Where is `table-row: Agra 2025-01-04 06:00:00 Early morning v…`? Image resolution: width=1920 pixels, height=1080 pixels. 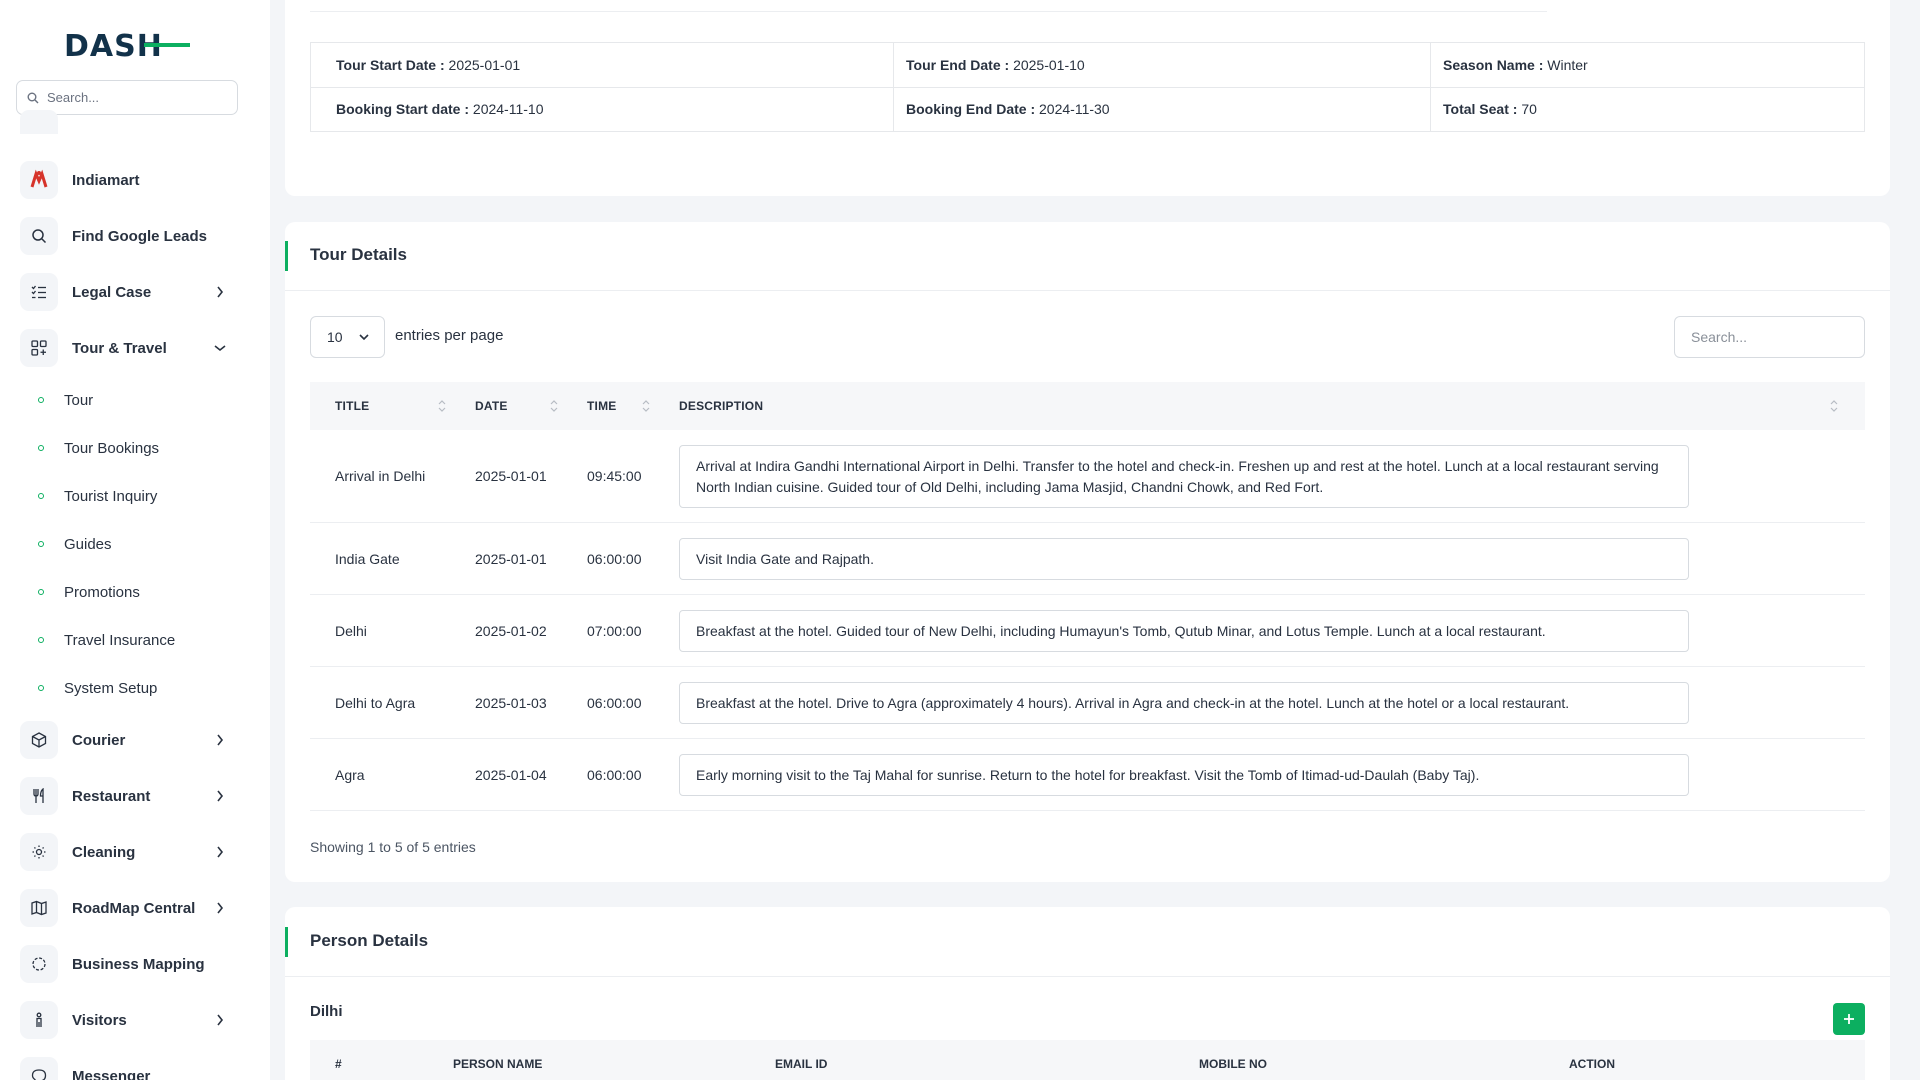
table-row: Agra 2025-01-04 06:00:00 Early morning v… is located at coordinates (1087, 775).